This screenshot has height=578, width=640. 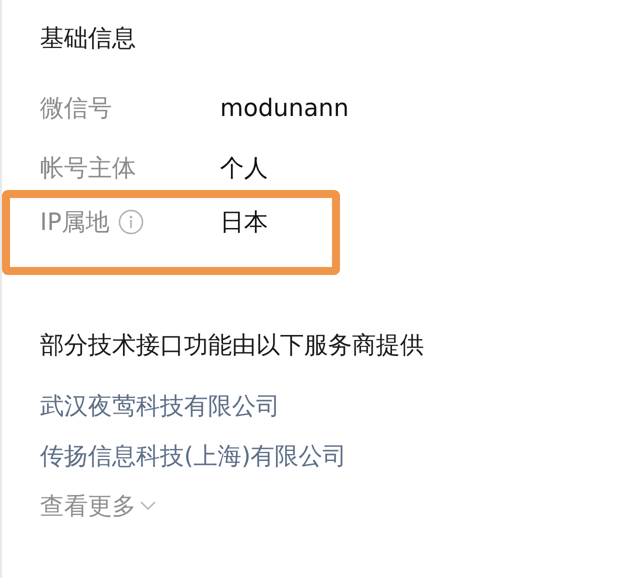 What do you see at coordinates (131, 222) in the screenshot?
I see `info-icon` at bounding box center [131, 222].